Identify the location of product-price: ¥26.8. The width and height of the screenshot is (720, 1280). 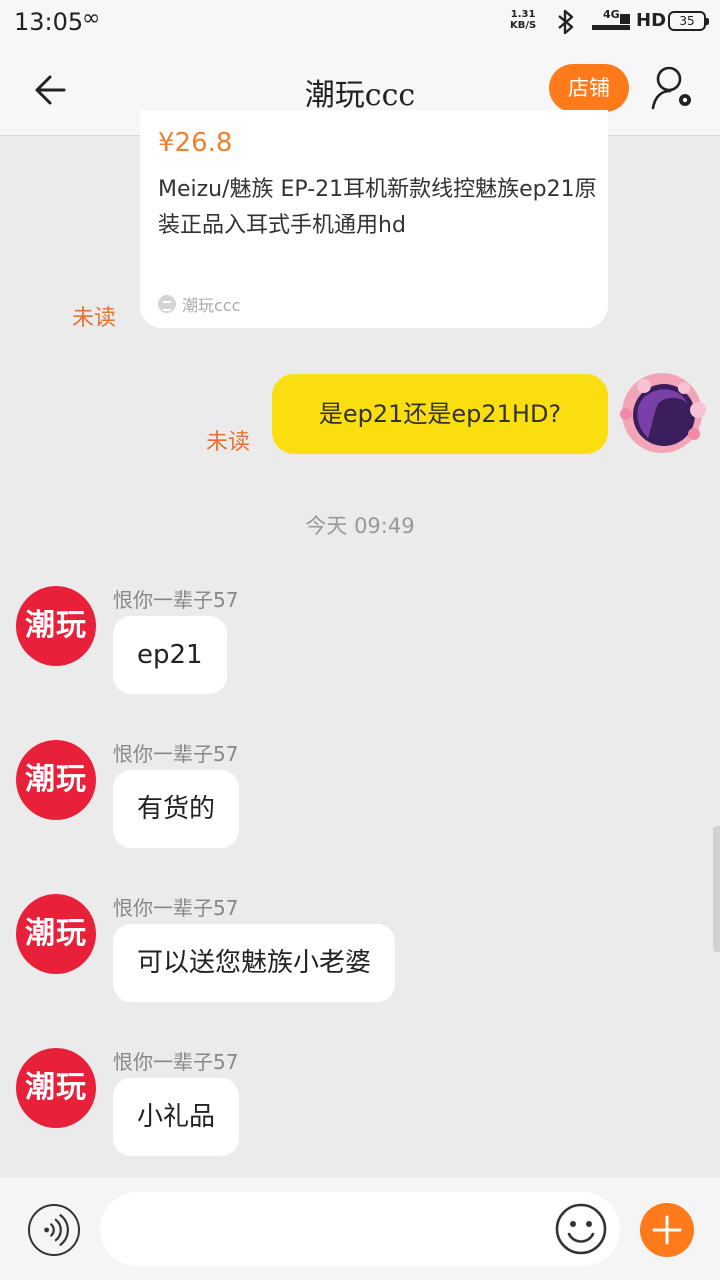
(195, 143).